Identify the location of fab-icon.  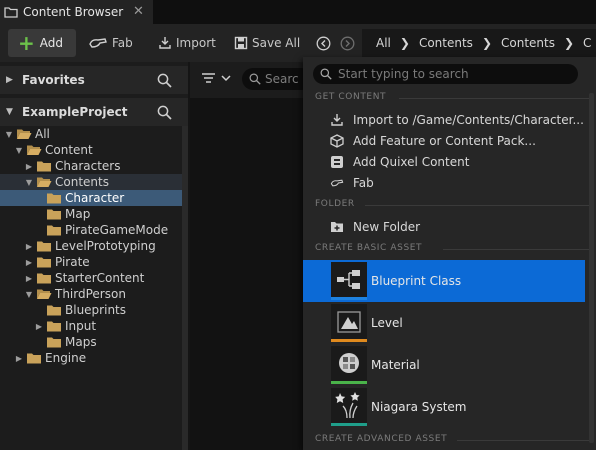
(337, 183).